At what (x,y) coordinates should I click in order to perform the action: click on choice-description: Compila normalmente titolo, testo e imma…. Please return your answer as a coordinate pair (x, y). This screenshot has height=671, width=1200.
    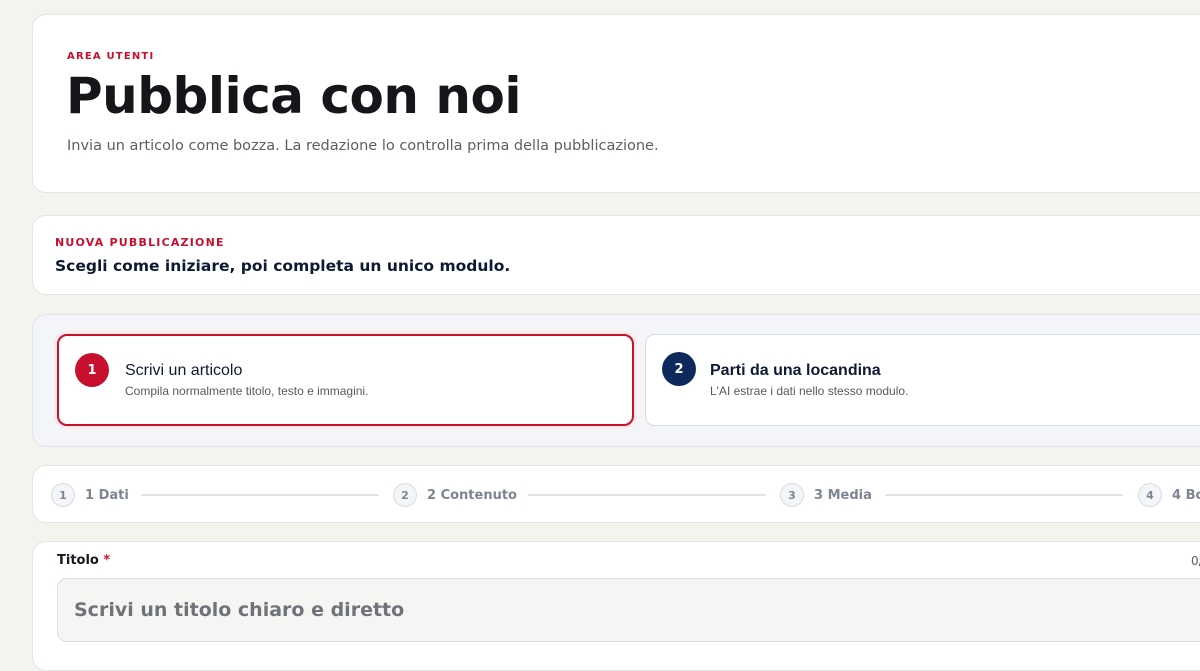
    Looking at the image, I should click on (247, 391).